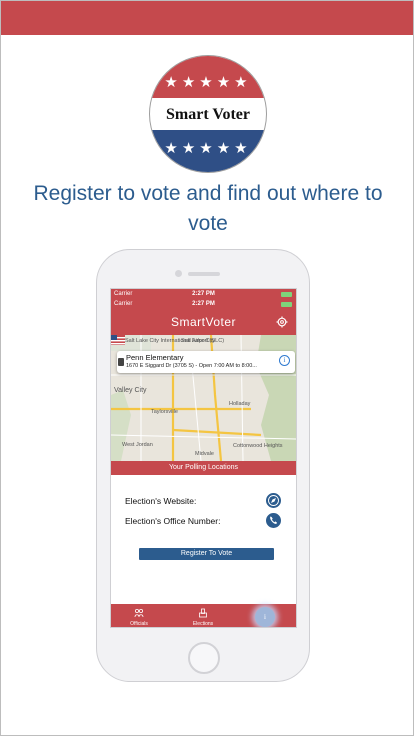  What do you see at coordinates (204, 454) in the screenshot?
I see `map-label-midvale: Midvale` at bounding box center [204, 454].